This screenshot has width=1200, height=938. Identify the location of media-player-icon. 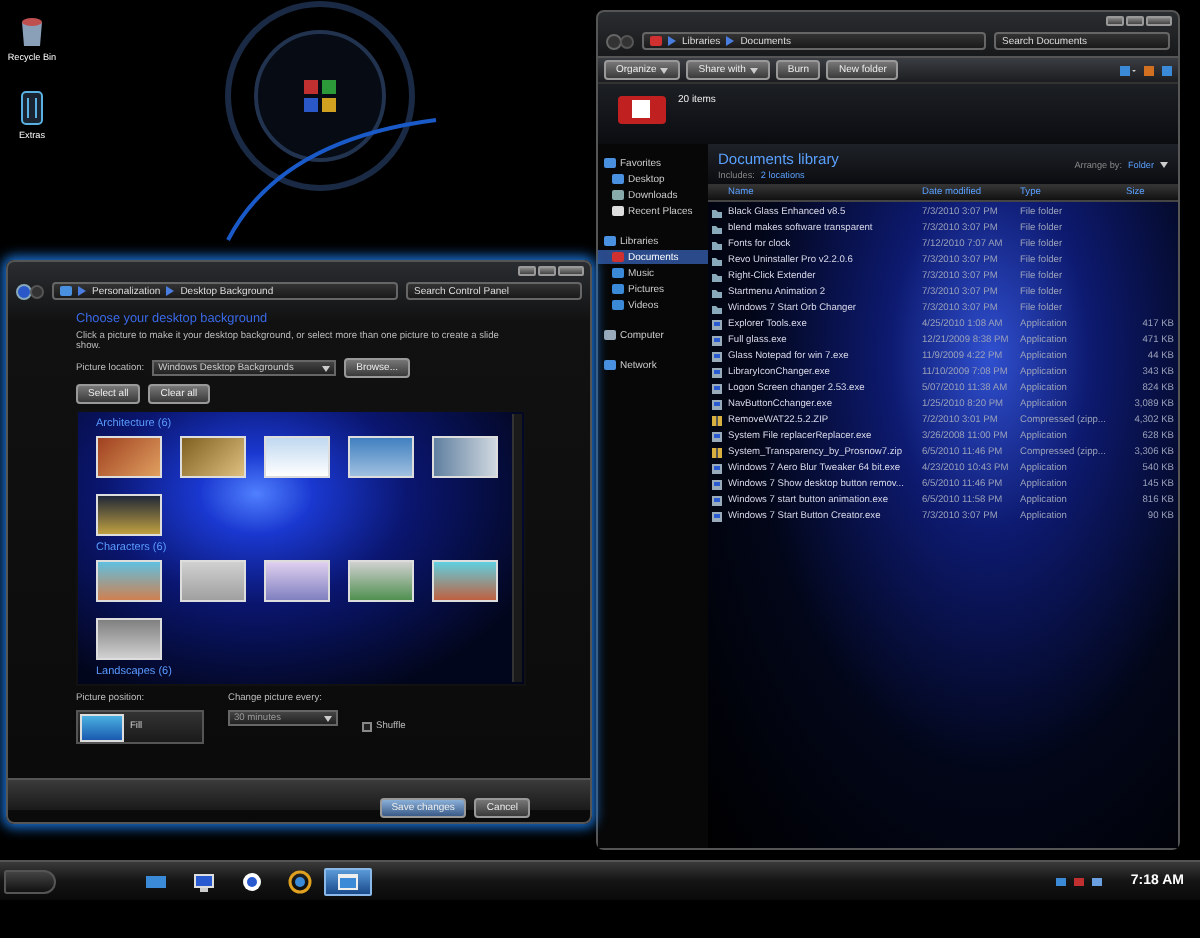
(252, 881).